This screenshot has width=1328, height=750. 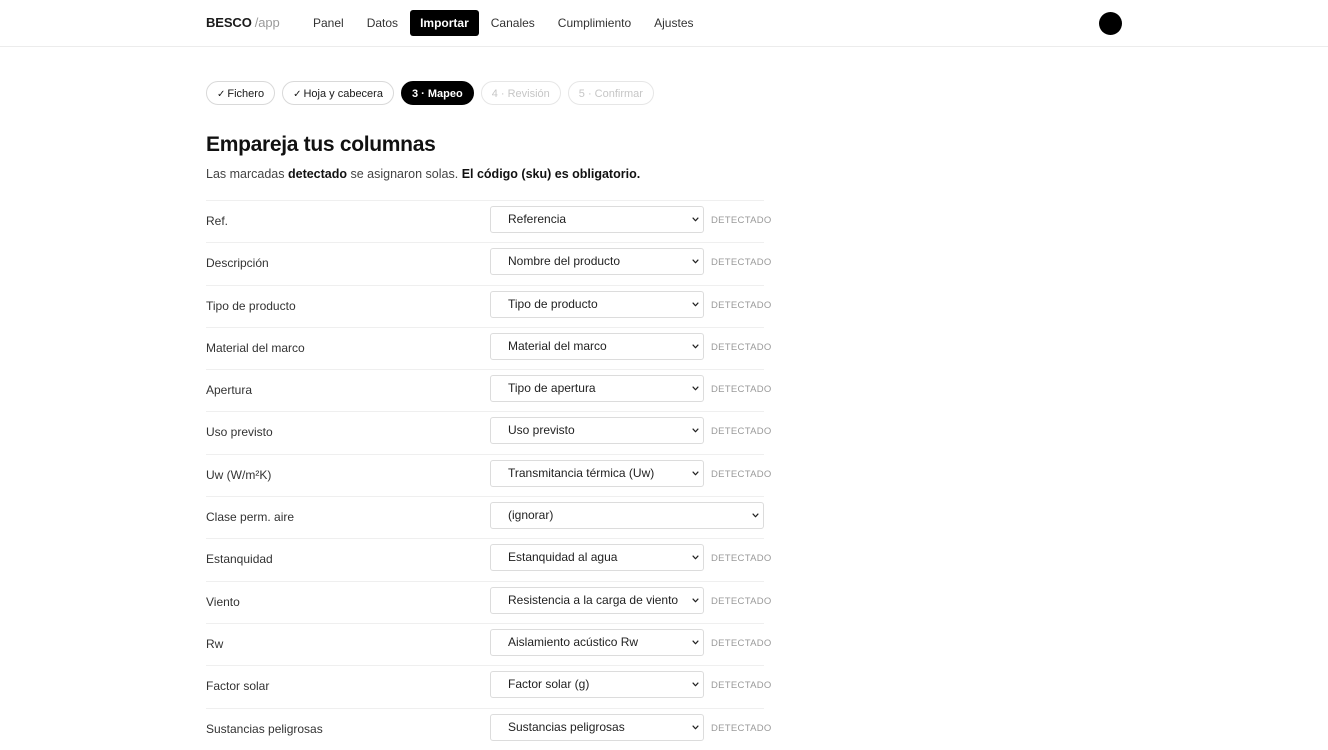 I want to click on source-column-label: Uw (W/m²K), so click(x=239, y=474).